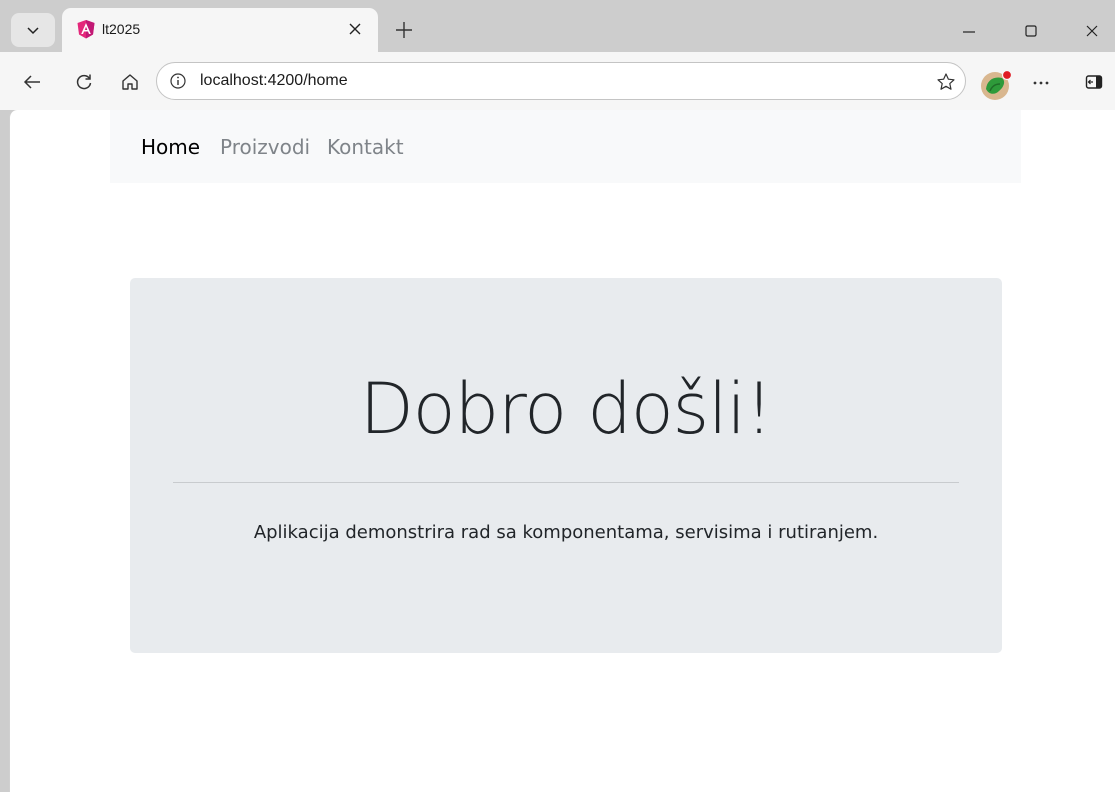 The image size is (1115, 792). I want to click on nav-link-kontakt: Kontakt, so click(365, 147).